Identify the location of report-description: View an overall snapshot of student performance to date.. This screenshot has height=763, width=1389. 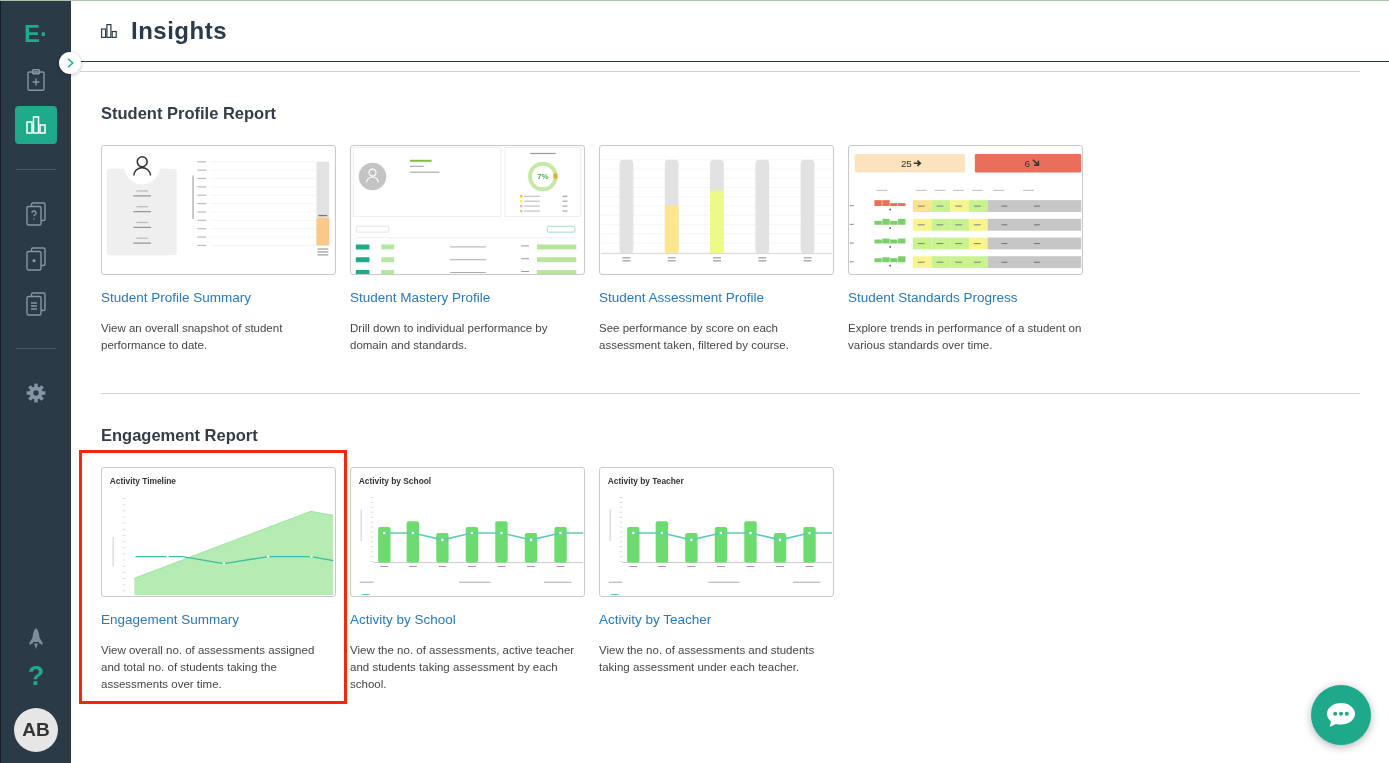
(192, 337).